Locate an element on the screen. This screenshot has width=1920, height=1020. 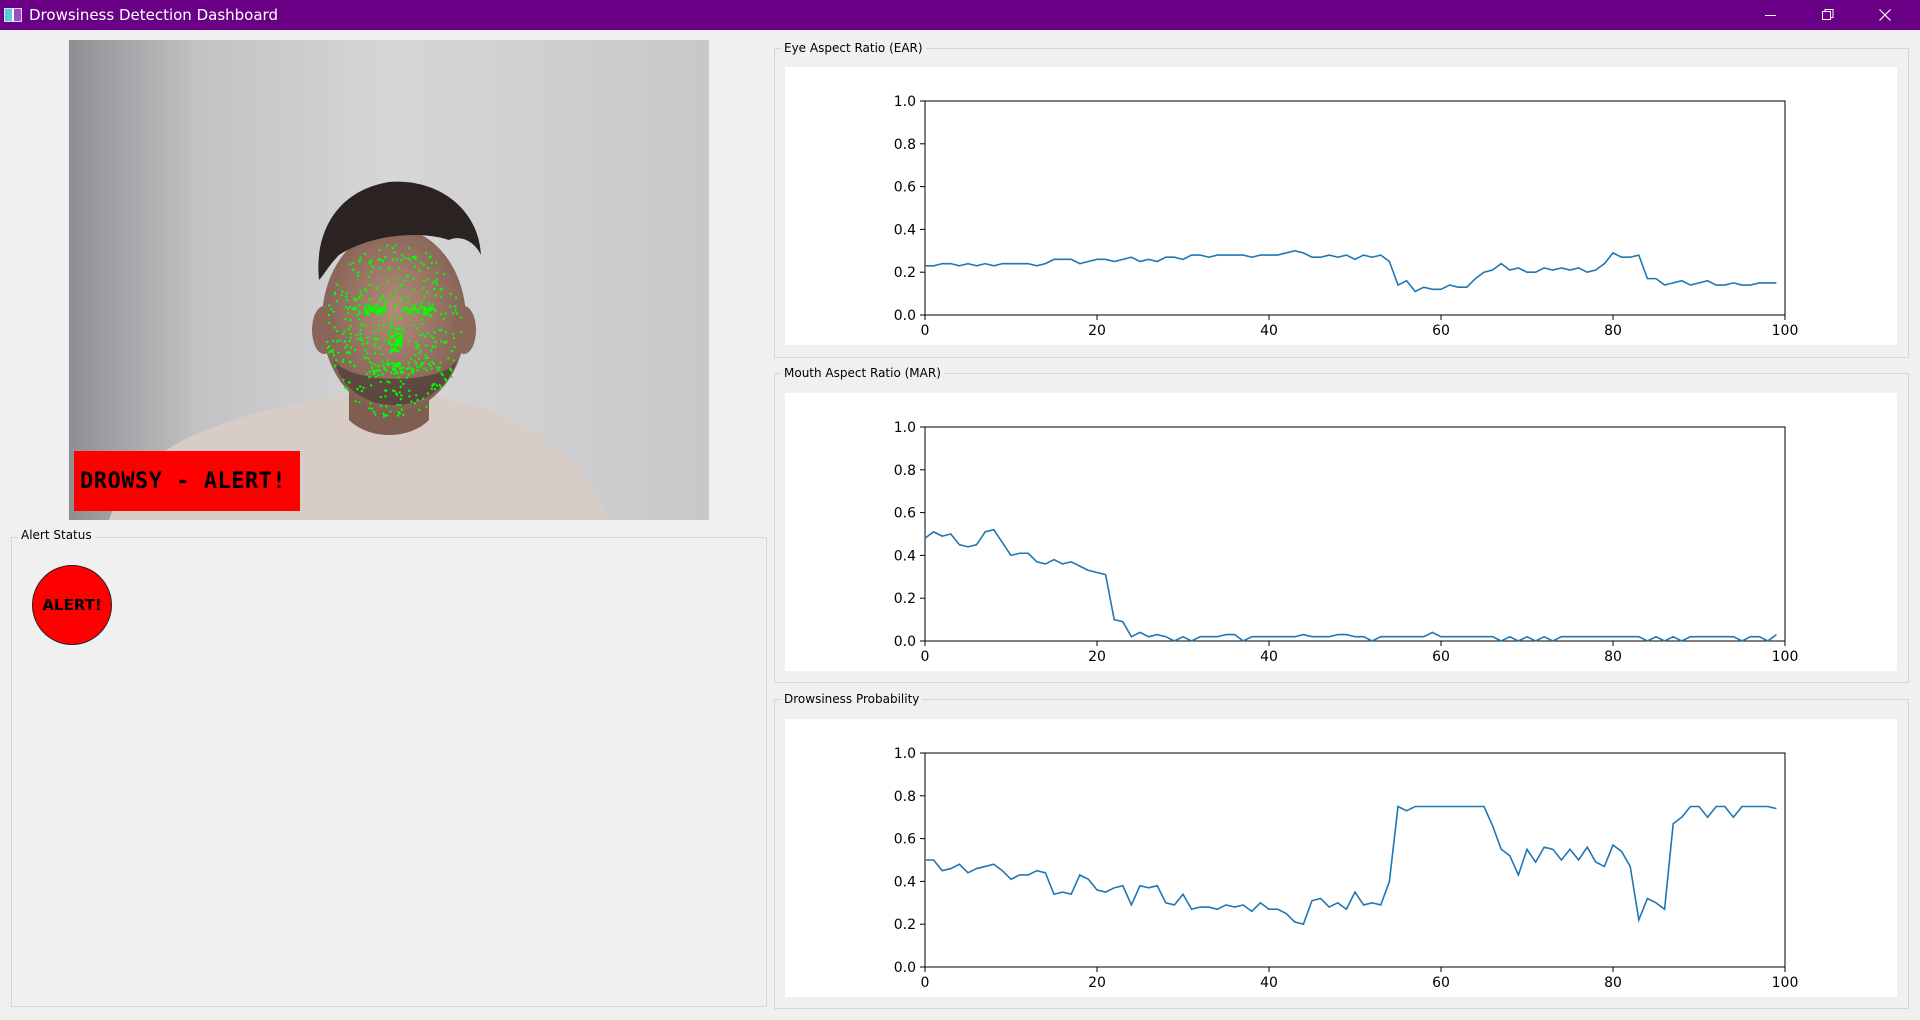
mar-chart: 0 20 40 60 80 100 0.0 0.2 0.4 0.6 0.8 1.0 is located at coordinates (1346, 542).